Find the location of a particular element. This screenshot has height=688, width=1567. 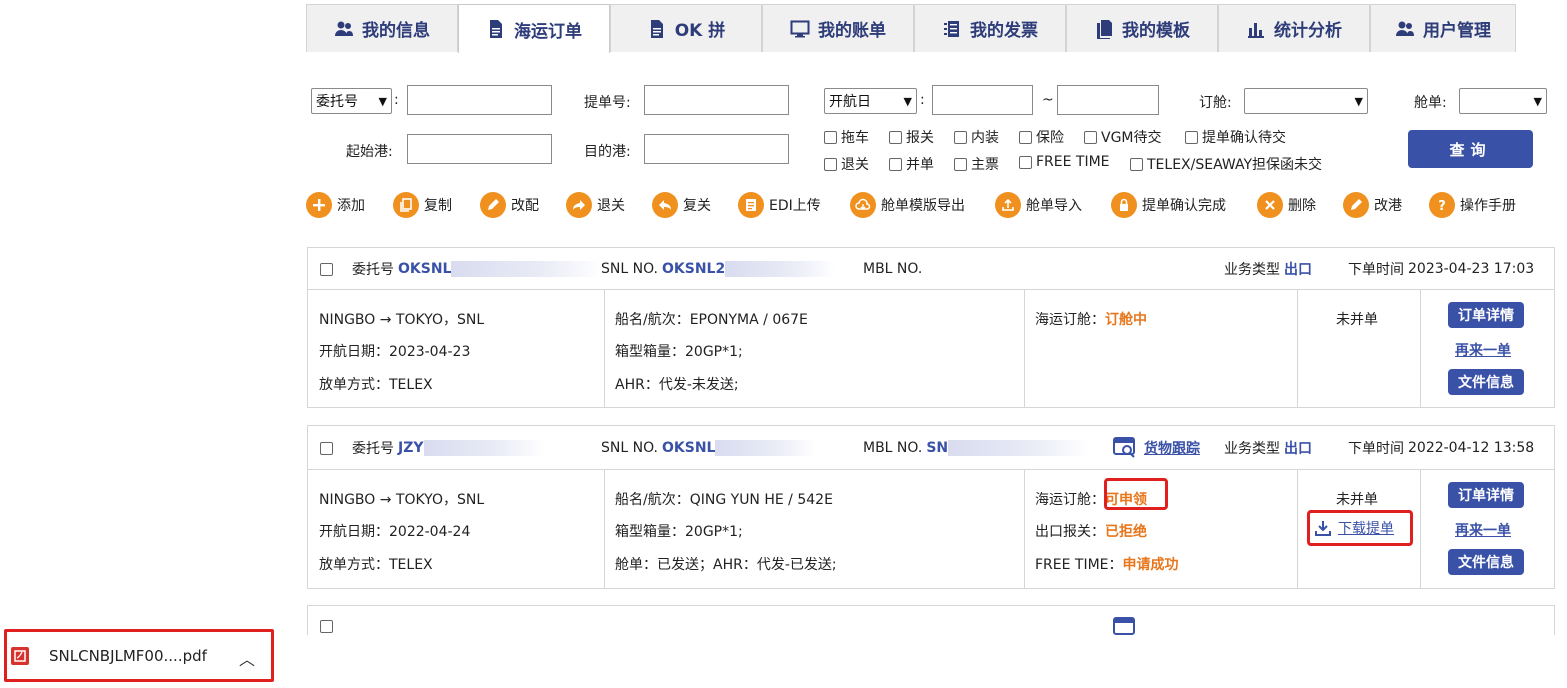

ref-type-value: 委托号 is located at coordinates (337, 102).